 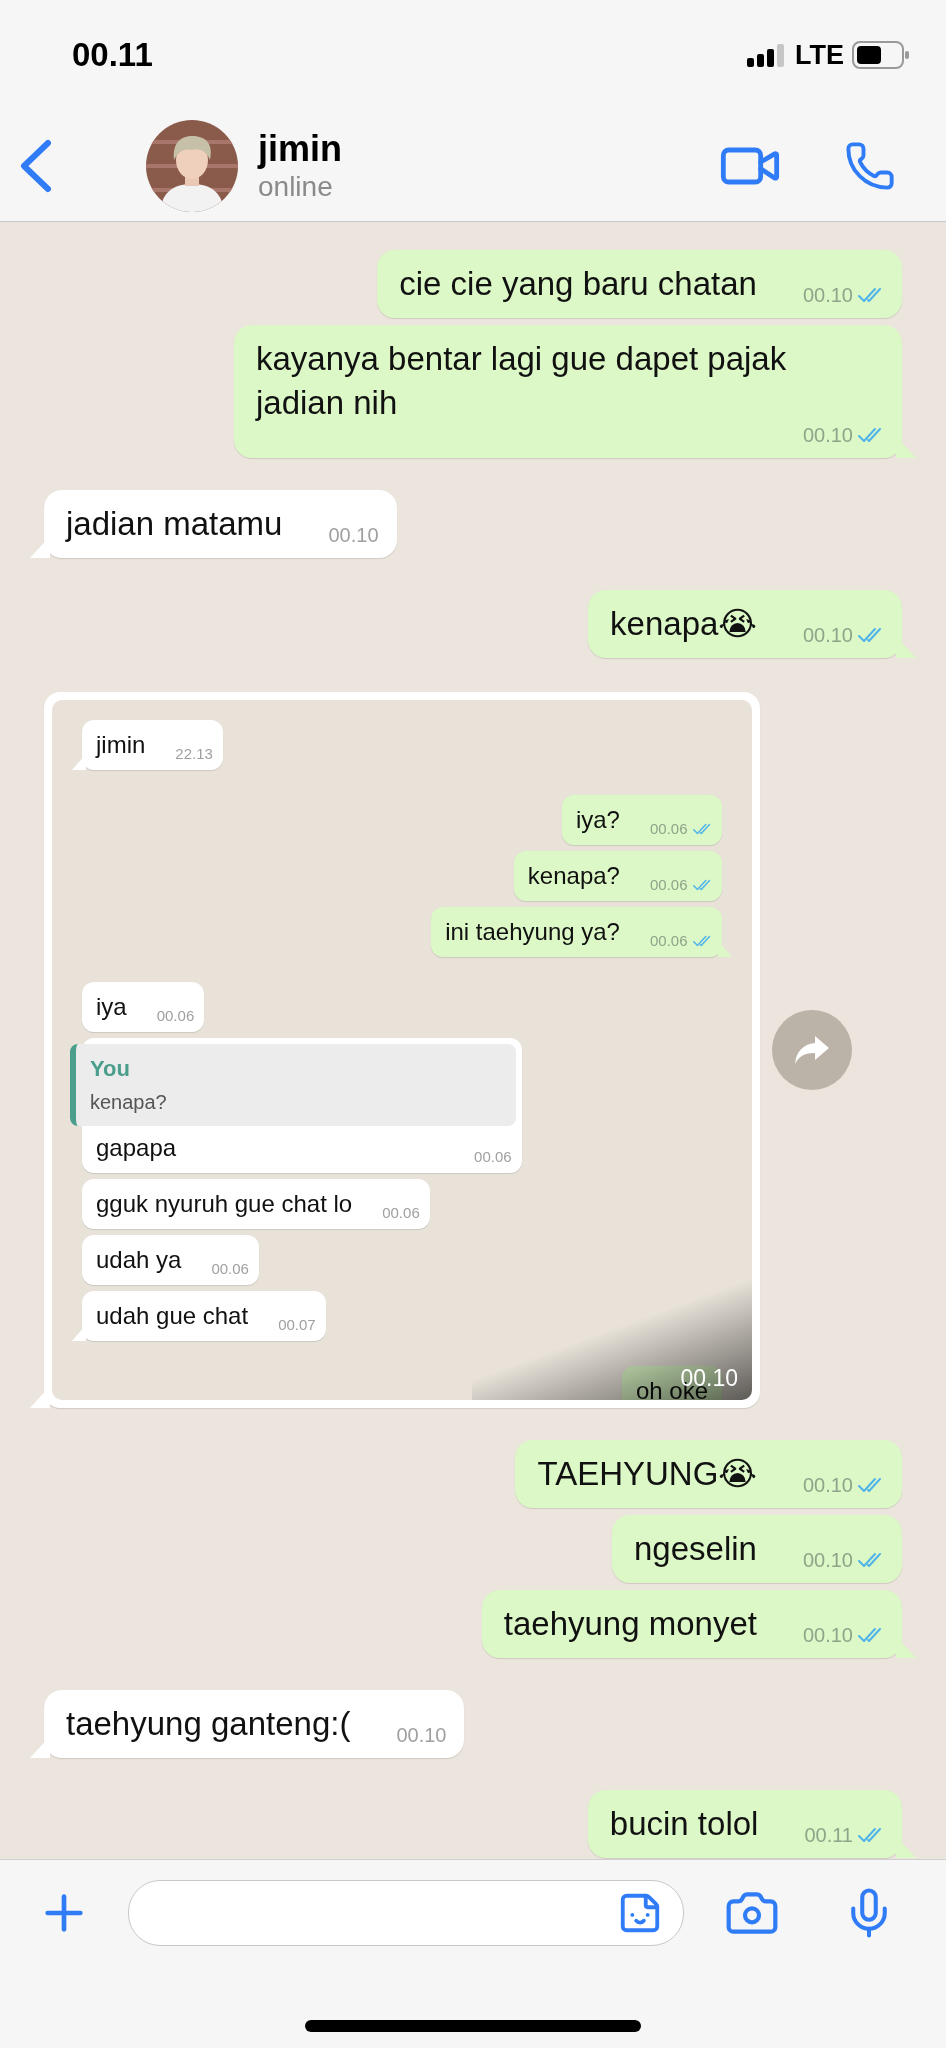 What do you see at coordinates (522, 381) in the screenshot?
I see `message-text: kayanya bentar lagi gue dapet pajak jadian nih` at bounding box center [522, 381].